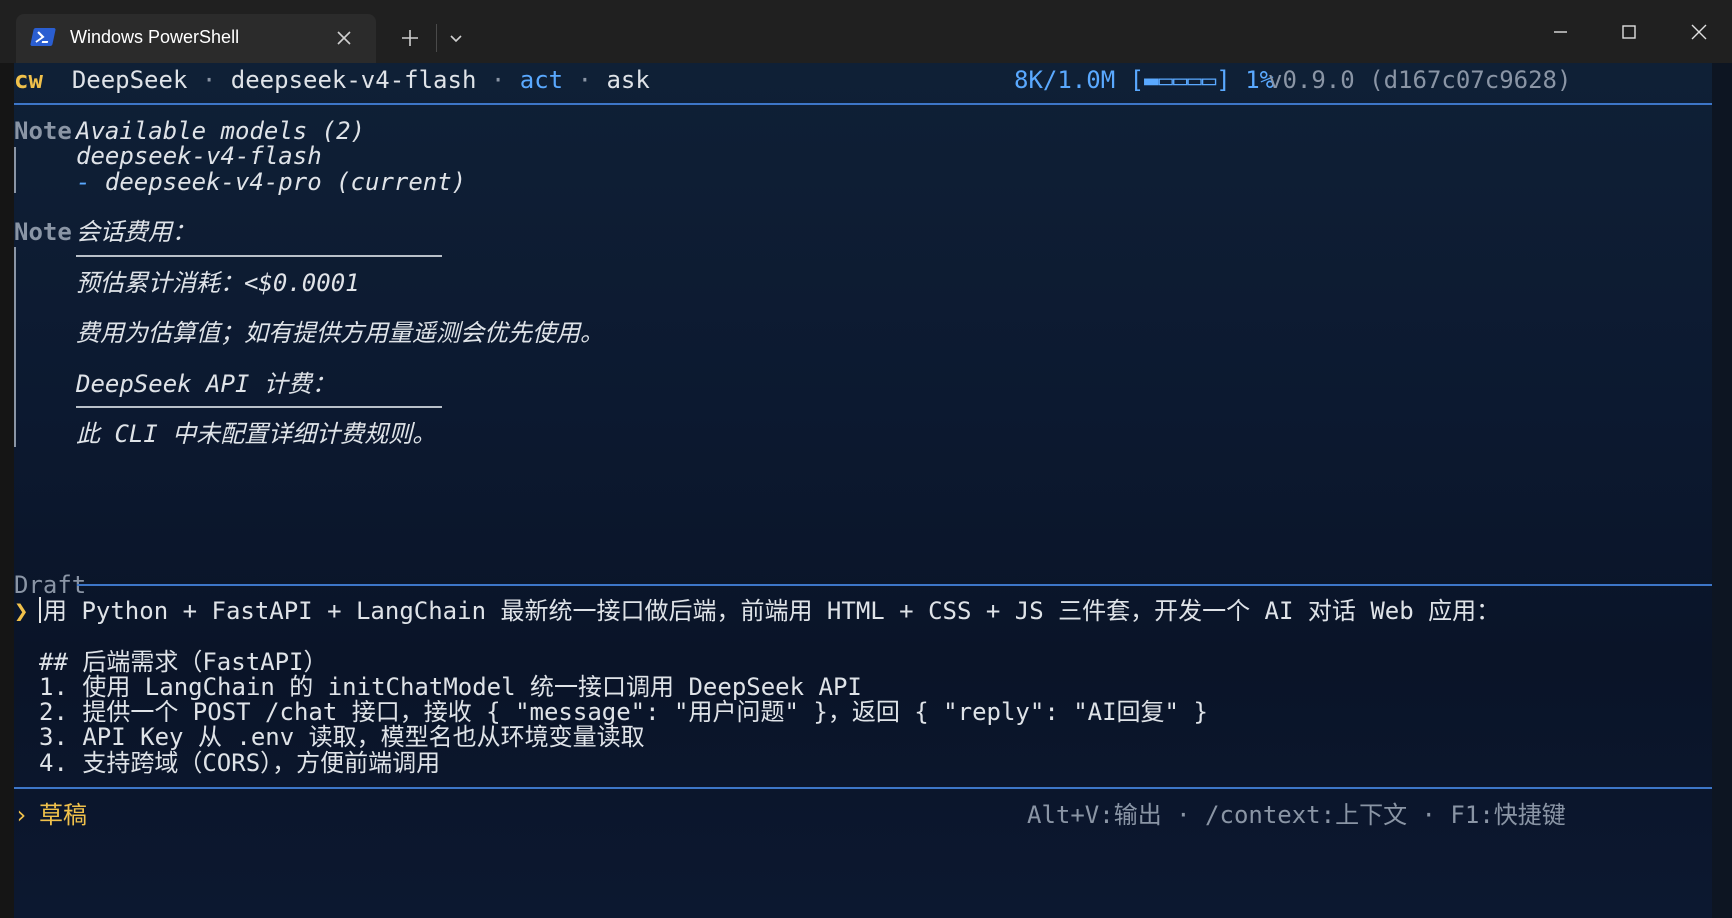 The image size is (1732, 918). Describe the element at coordinates (456, 38) in the screenshot. I see `chevron-down-icon` at that location.